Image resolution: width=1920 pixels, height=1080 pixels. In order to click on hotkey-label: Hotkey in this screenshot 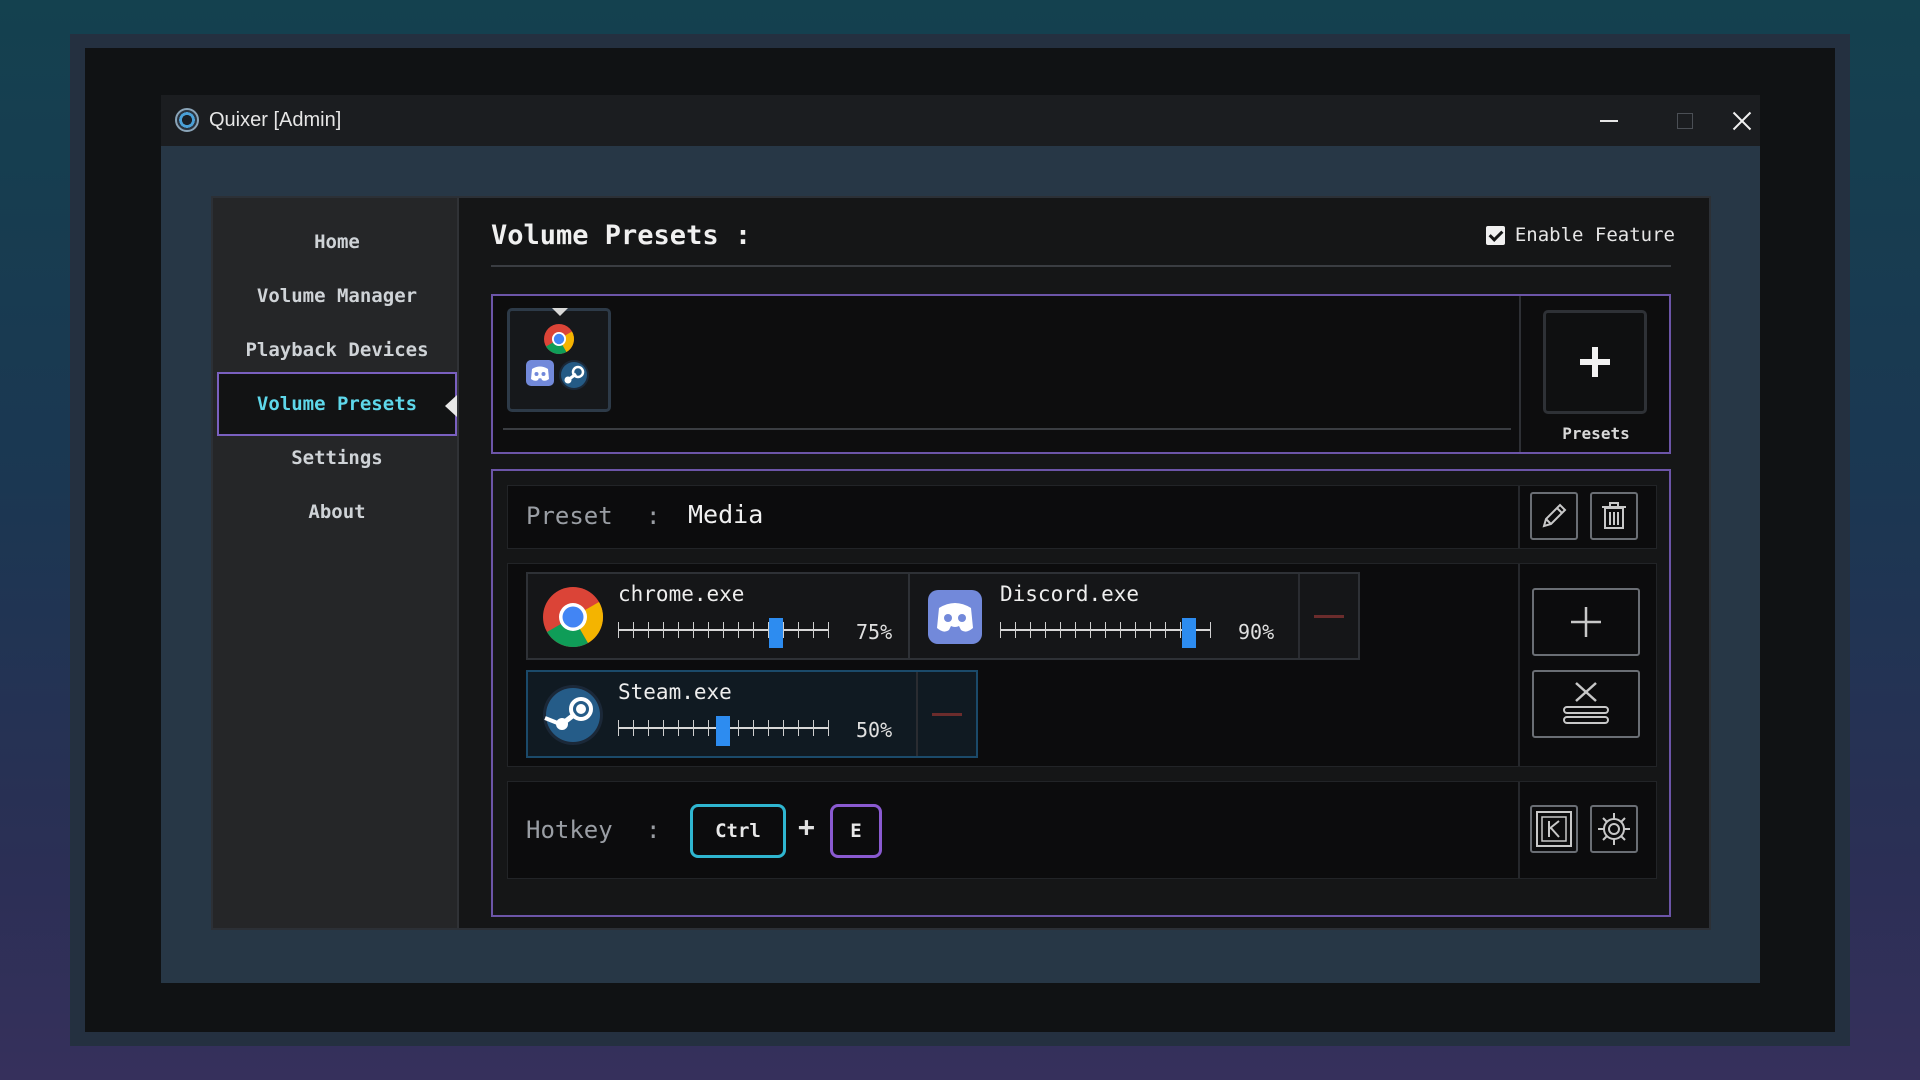, I will do `click(569, 830)`.